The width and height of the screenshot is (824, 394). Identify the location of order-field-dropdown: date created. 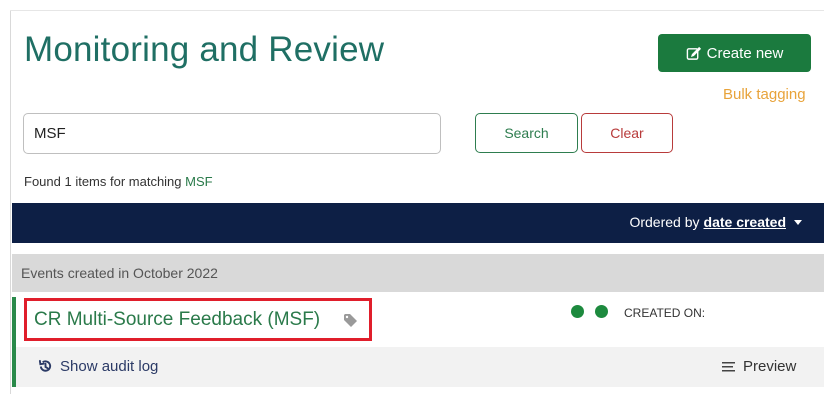
(745, 222).